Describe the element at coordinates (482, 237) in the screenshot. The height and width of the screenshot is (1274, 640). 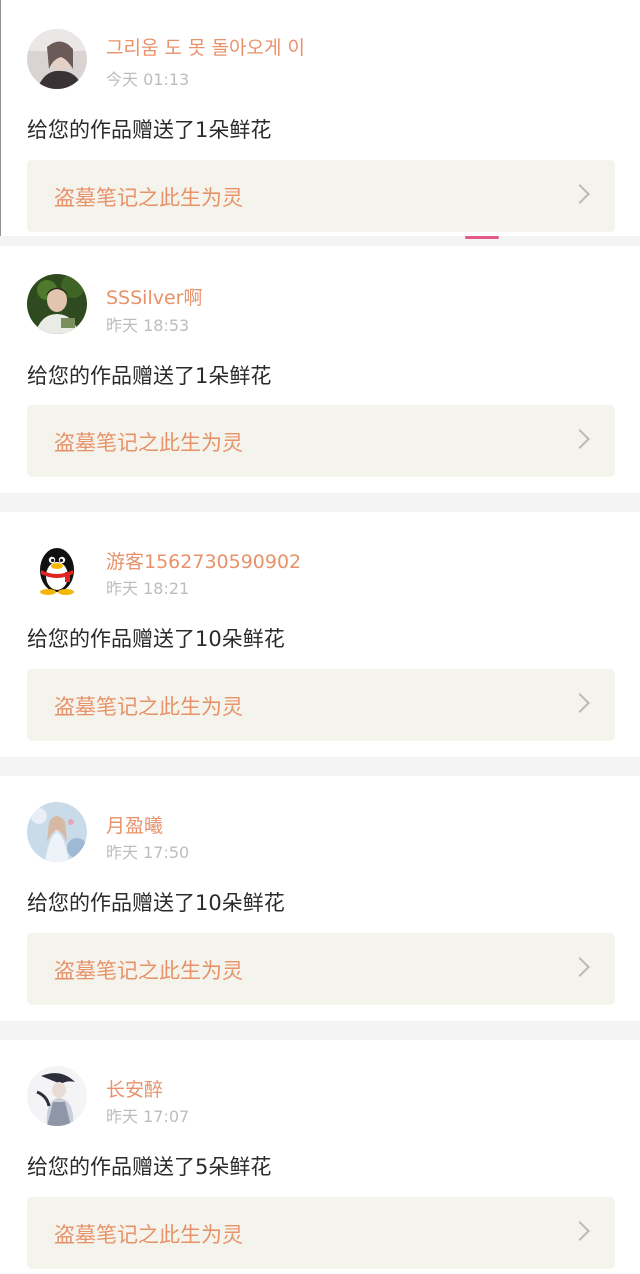
I see `tab-indicator` at that location.